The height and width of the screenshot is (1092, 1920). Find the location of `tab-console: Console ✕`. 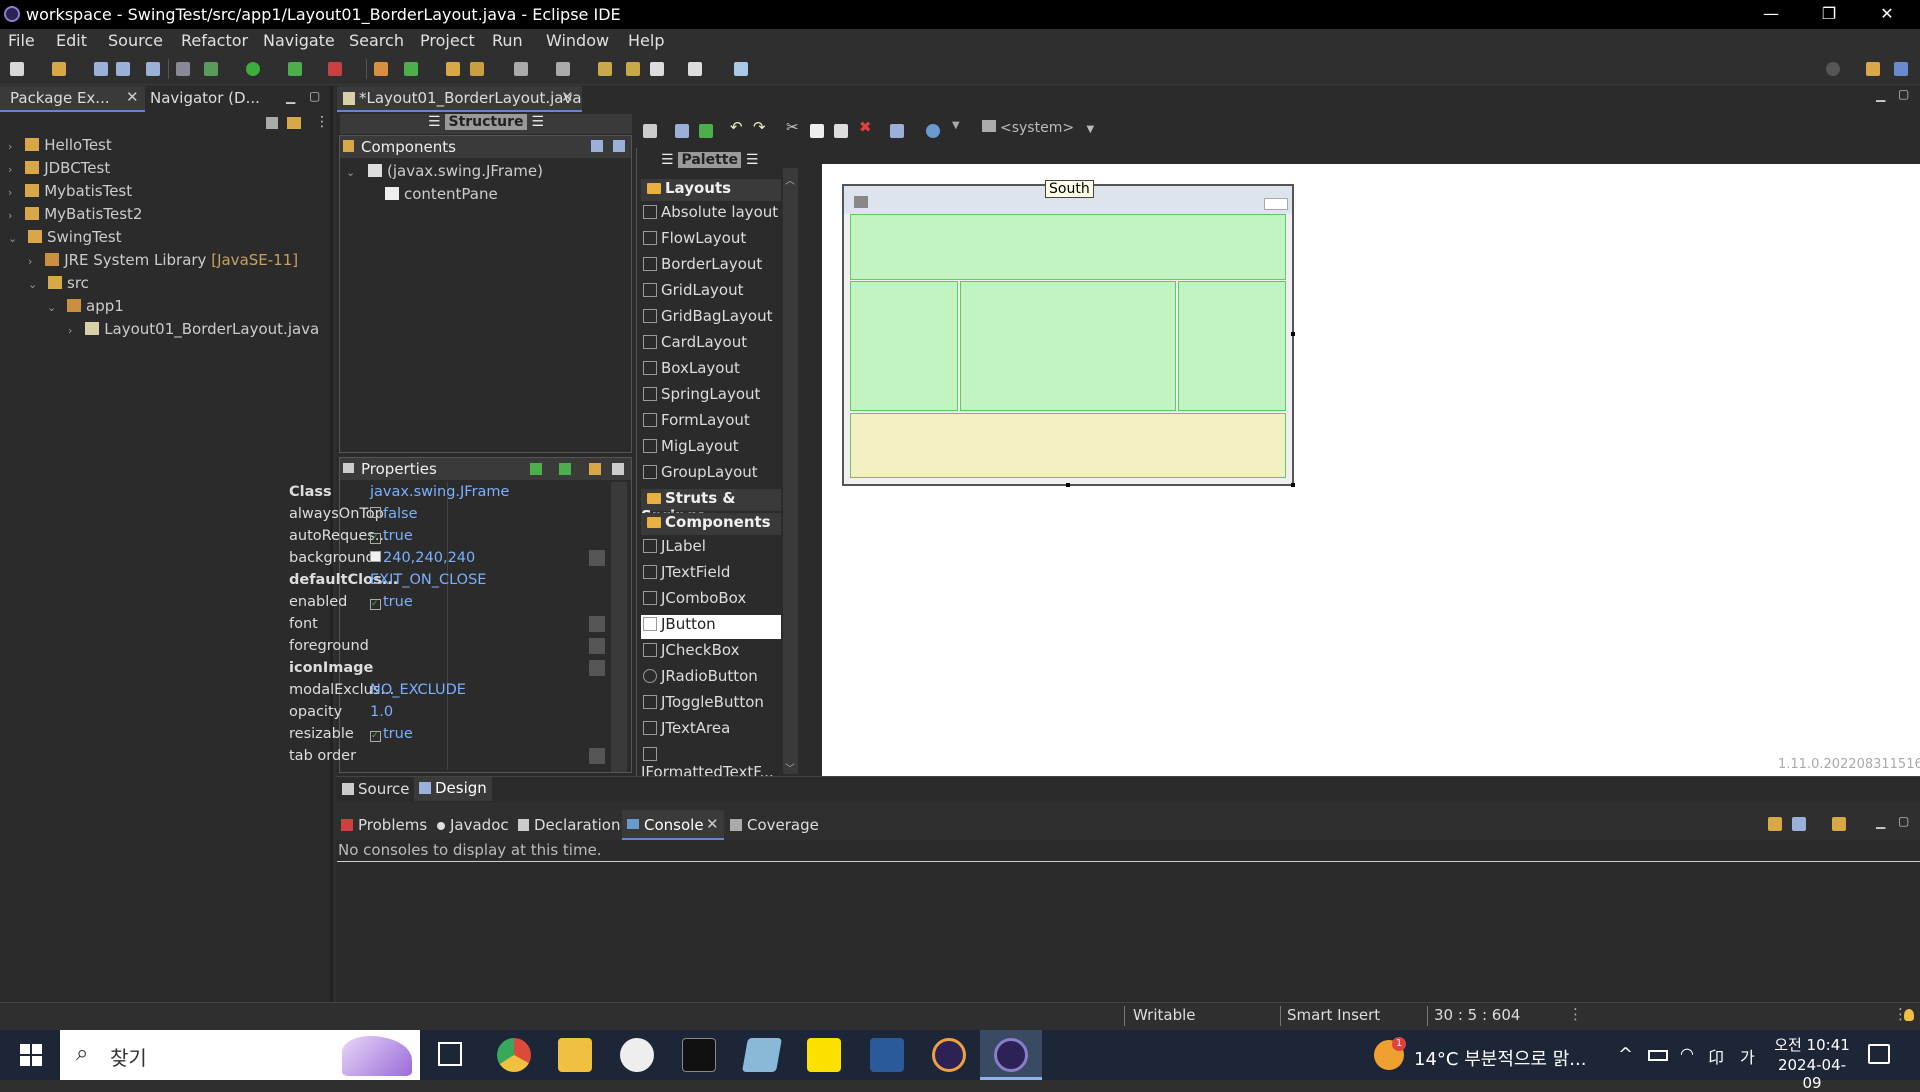

tab-console: Console ✕ is located at coordinates (673, 825).